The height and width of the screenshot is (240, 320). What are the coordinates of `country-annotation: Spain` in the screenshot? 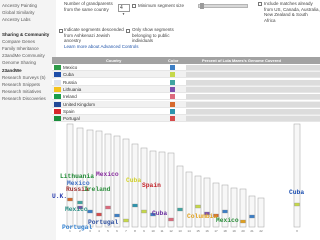 It's located at (151, 185).